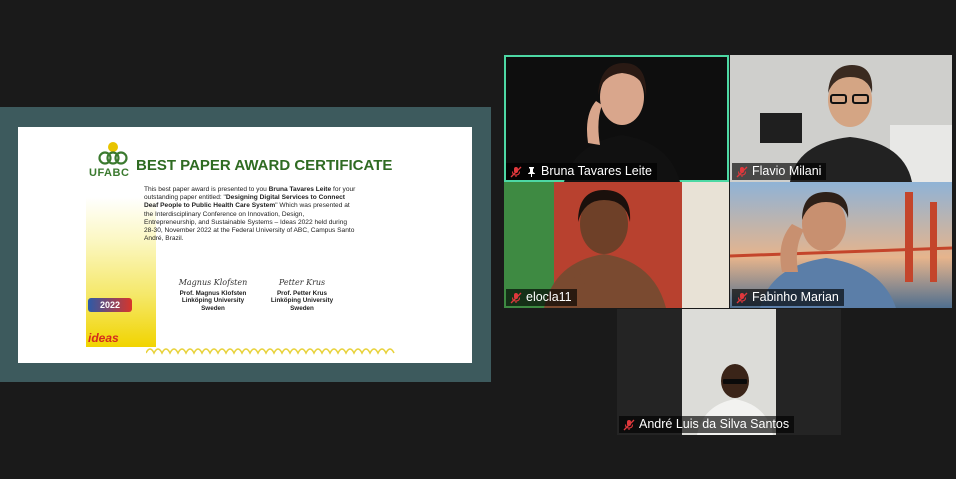  Describe the element at coordinates (616, 245) in the screenshot. I see `video-tile-elocla11: elocla11` at that location.